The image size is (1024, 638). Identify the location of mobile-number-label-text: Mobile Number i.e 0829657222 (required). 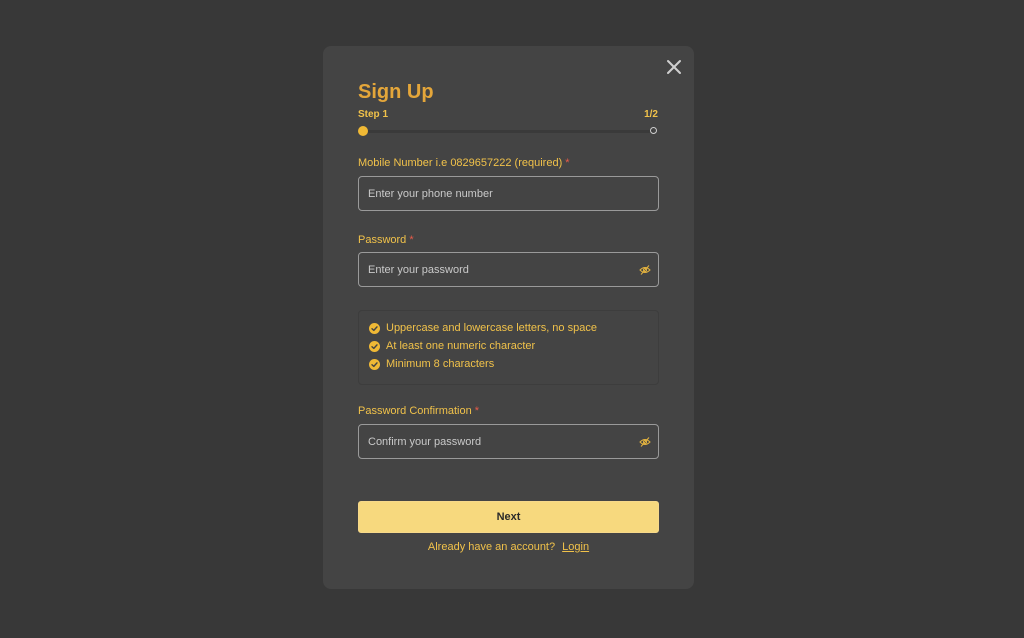
(460, 163).